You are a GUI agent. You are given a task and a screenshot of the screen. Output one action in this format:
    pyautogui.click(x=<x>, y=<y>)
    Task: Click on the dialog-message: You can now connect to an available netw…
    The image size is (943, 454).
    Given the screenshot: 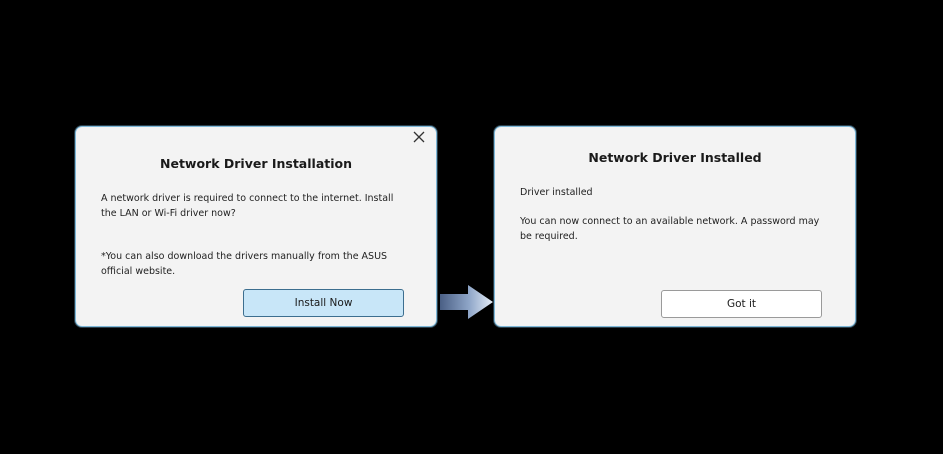 What is the action you would take?
    pyautogui.click(x=670, y=229)
    